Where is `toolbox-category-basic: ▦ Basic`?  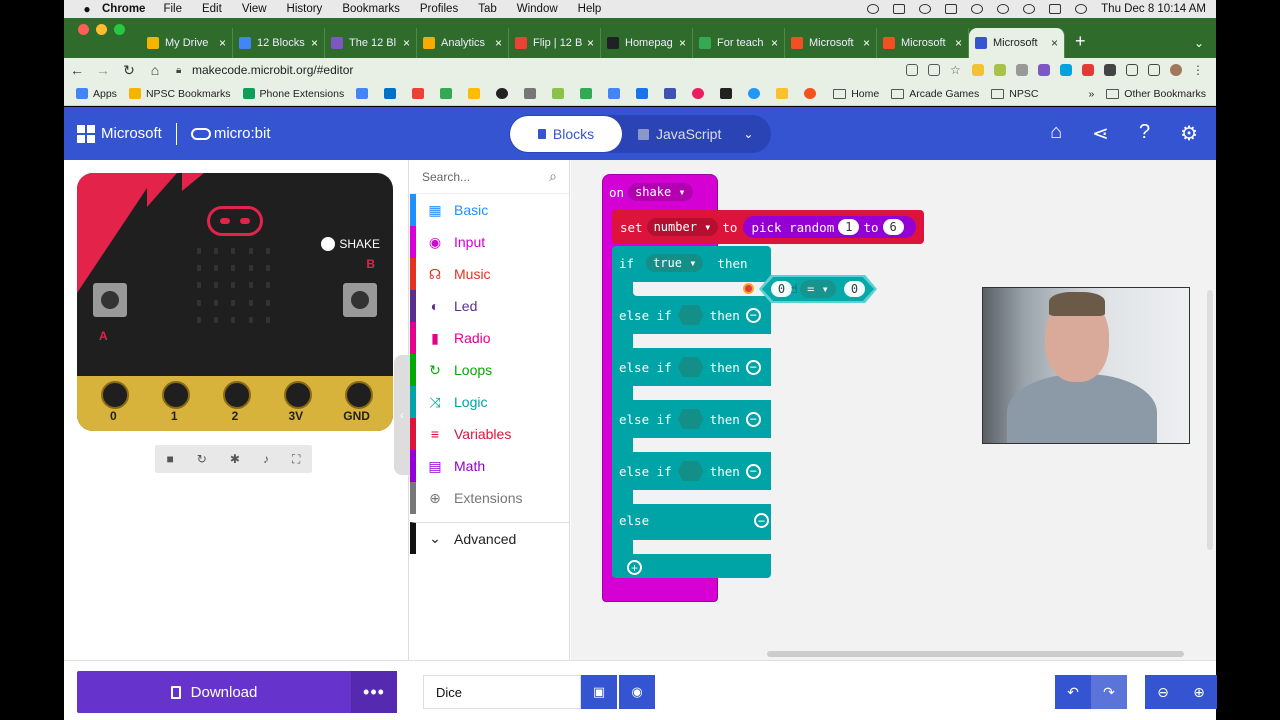
toolbox-category-basic: ▦ Basic is located at coordinates (489, 210).